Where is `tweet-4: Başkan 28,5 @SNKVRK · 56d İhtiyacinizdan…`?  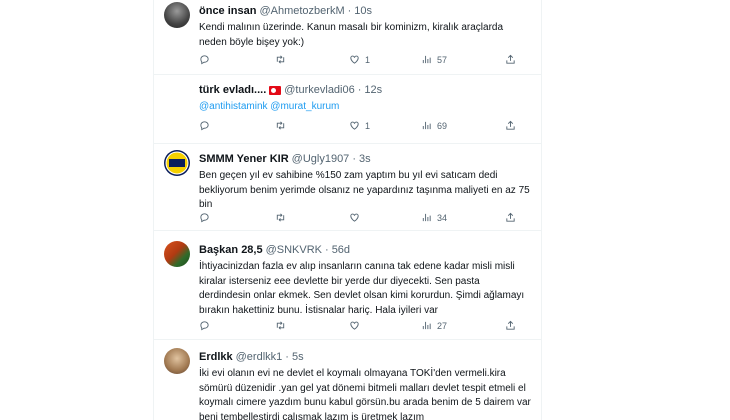 tweet-4: Başkan 28,5 @SNKVRK · 56d İhtiyacinizdan… is located at coordinates (347, 285).